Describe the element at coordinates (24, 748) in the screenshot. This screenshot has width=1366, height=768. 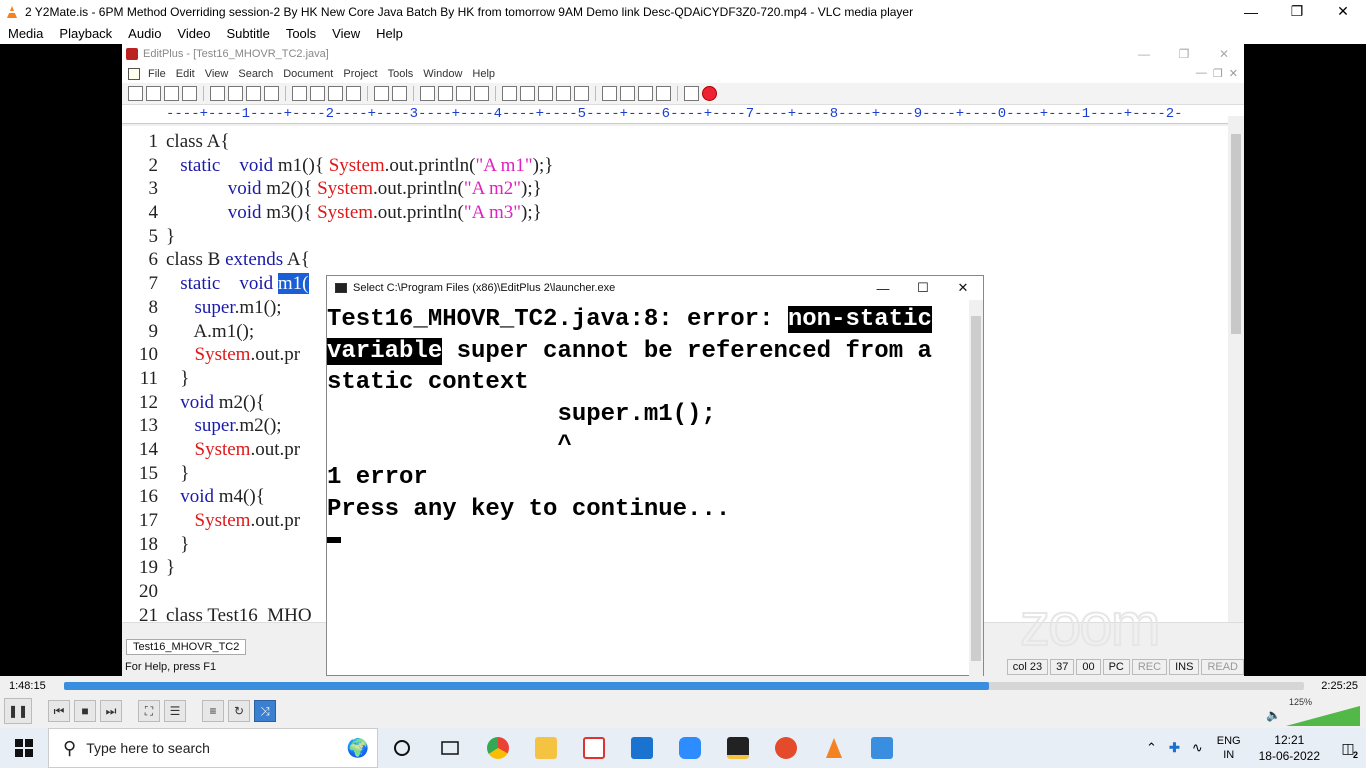
I see `start-button` at that location.